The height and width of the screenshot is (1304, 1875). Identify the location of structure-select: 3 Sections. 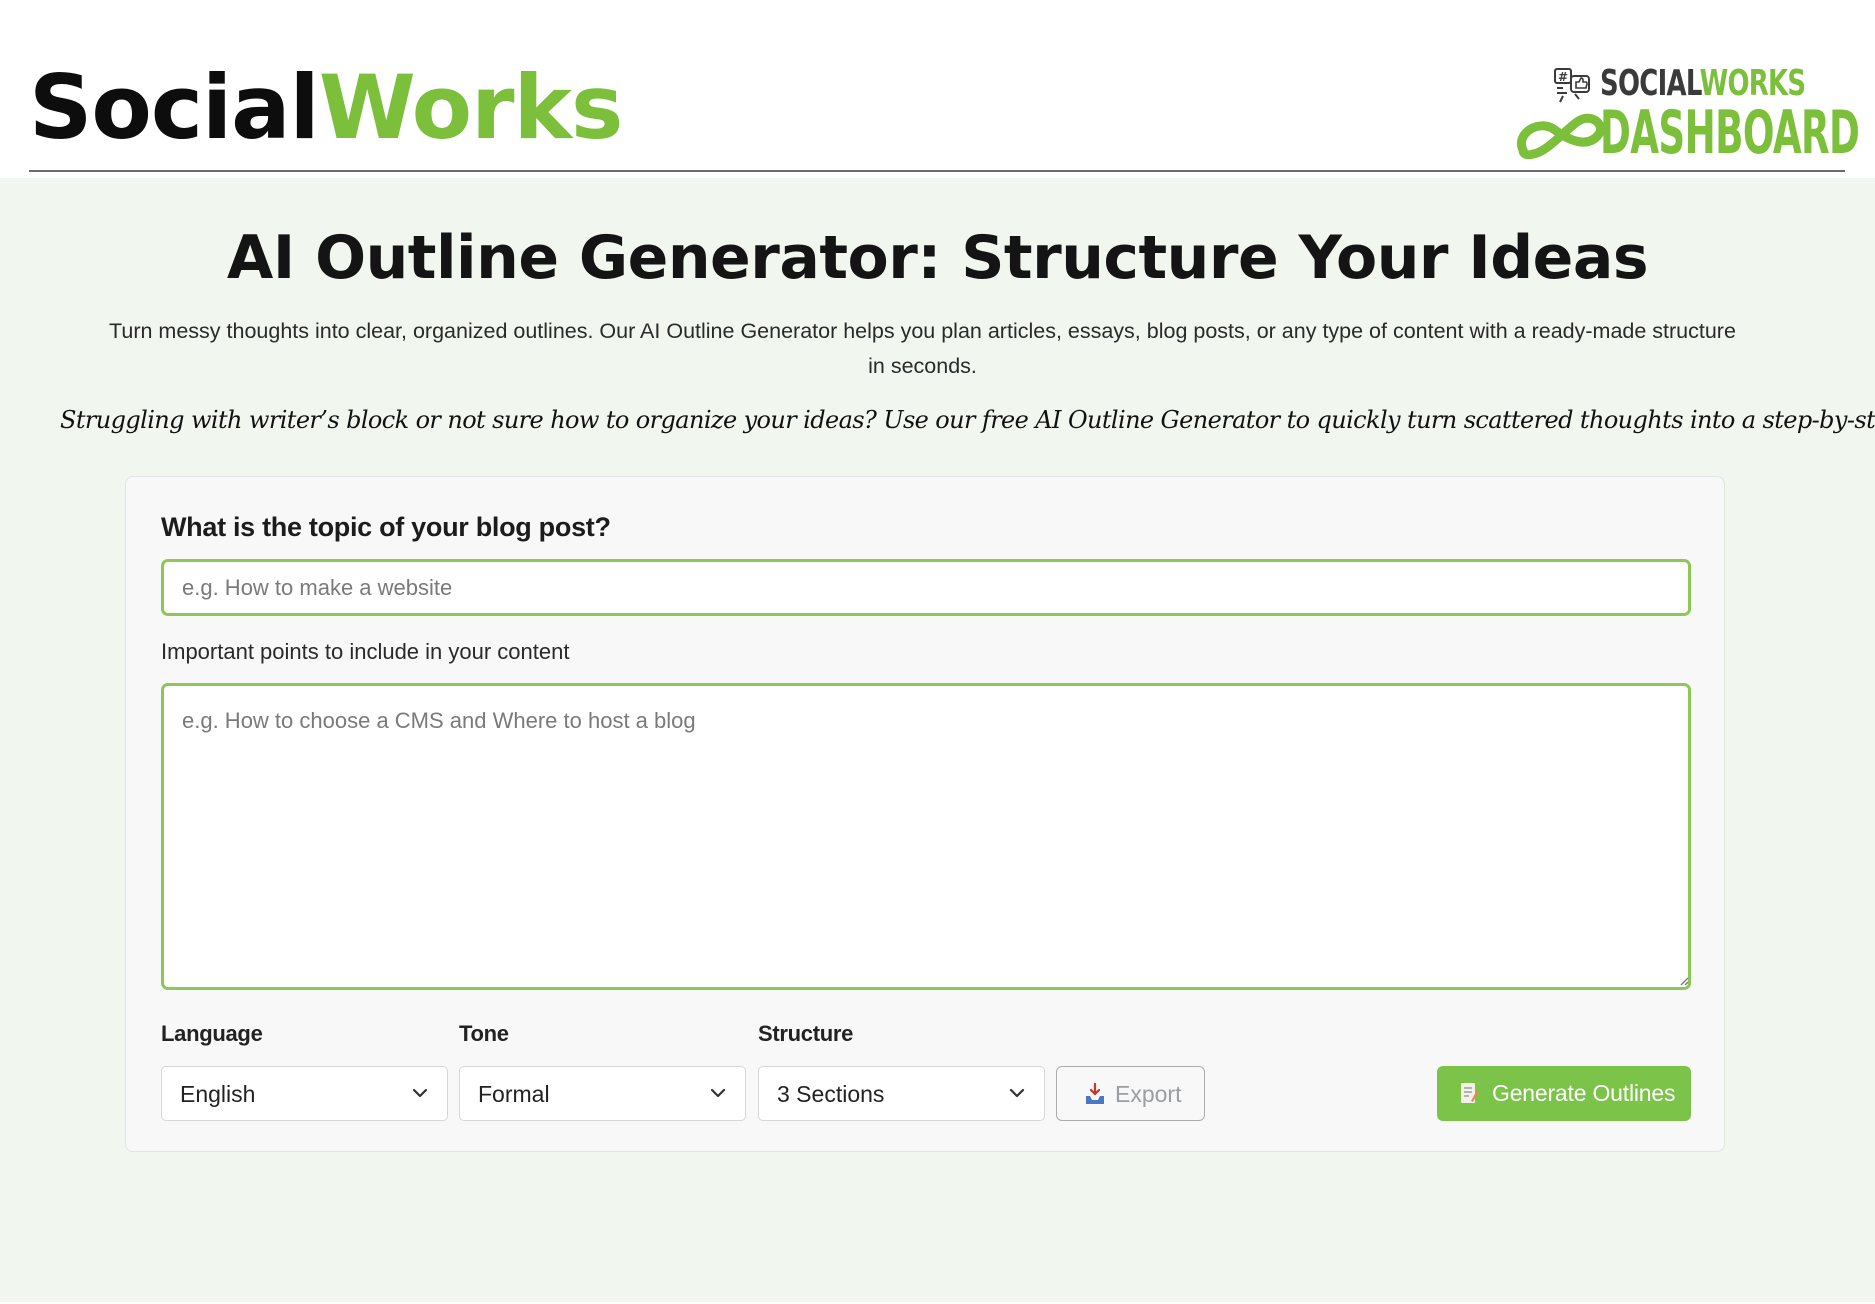
(901, 1093).